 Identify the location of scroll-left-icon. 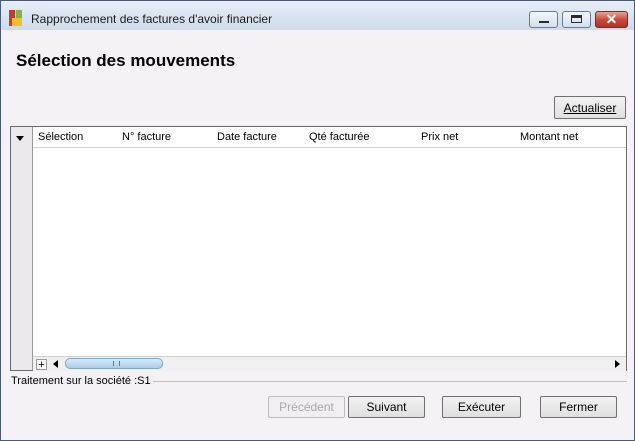
(55, 364).